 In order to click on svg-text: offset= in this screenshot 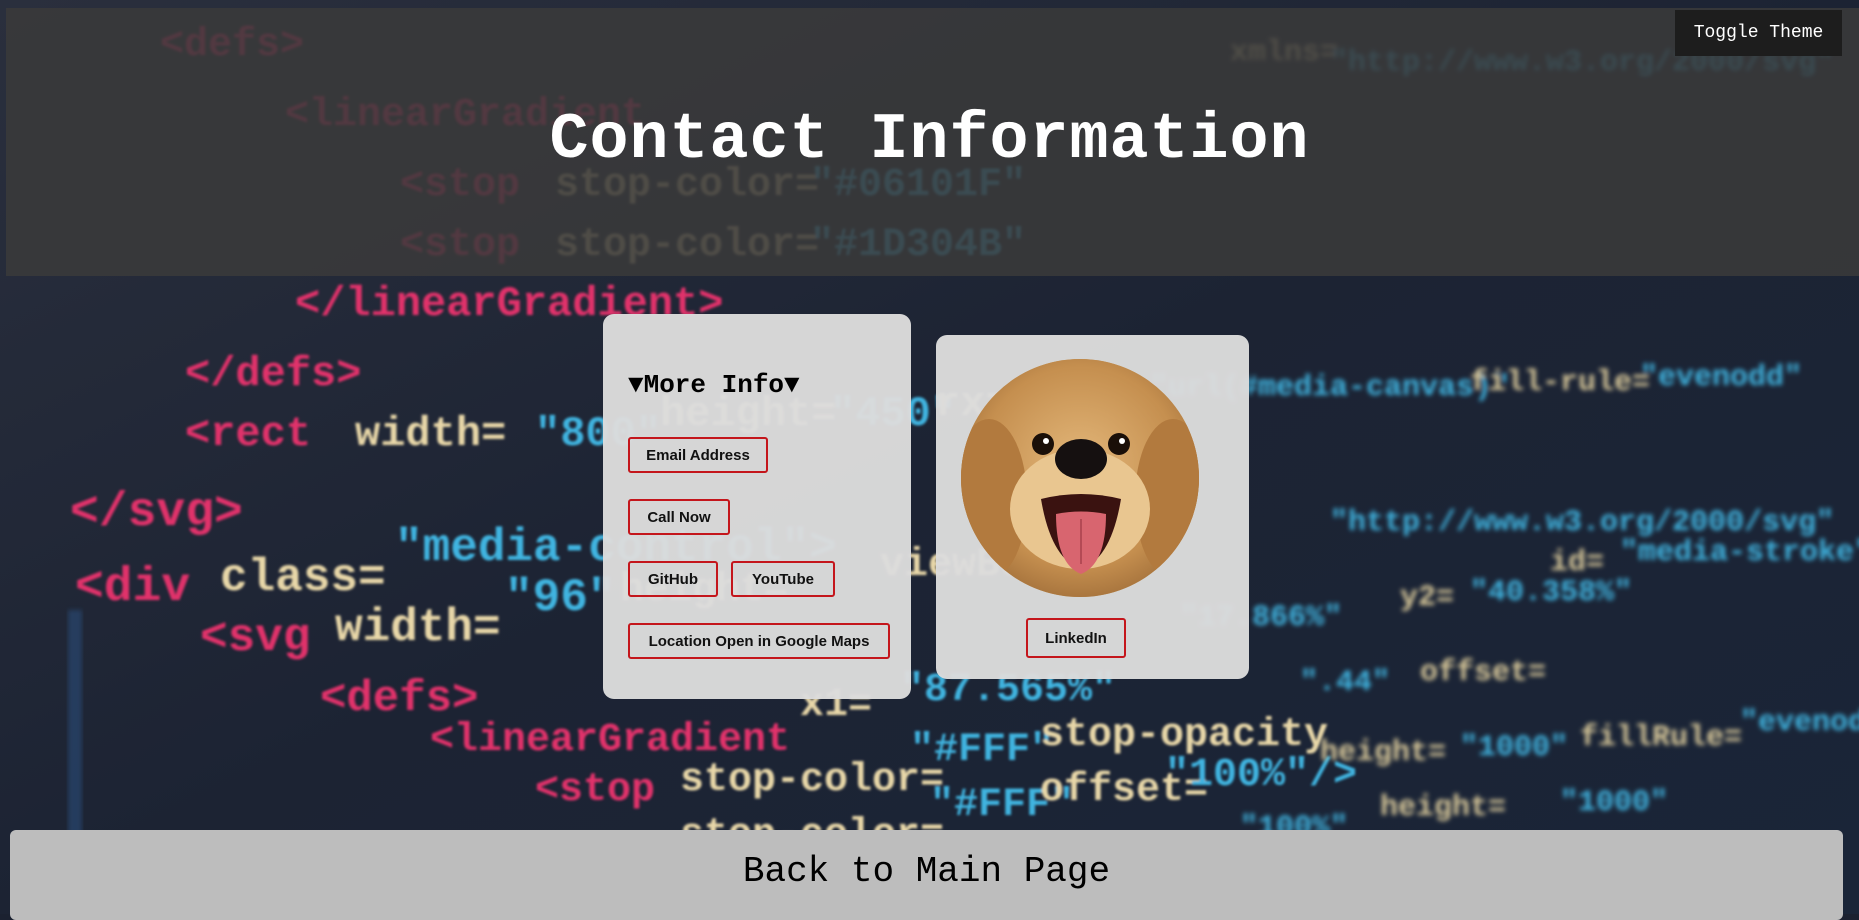, I will do `click(1483, 673)`.